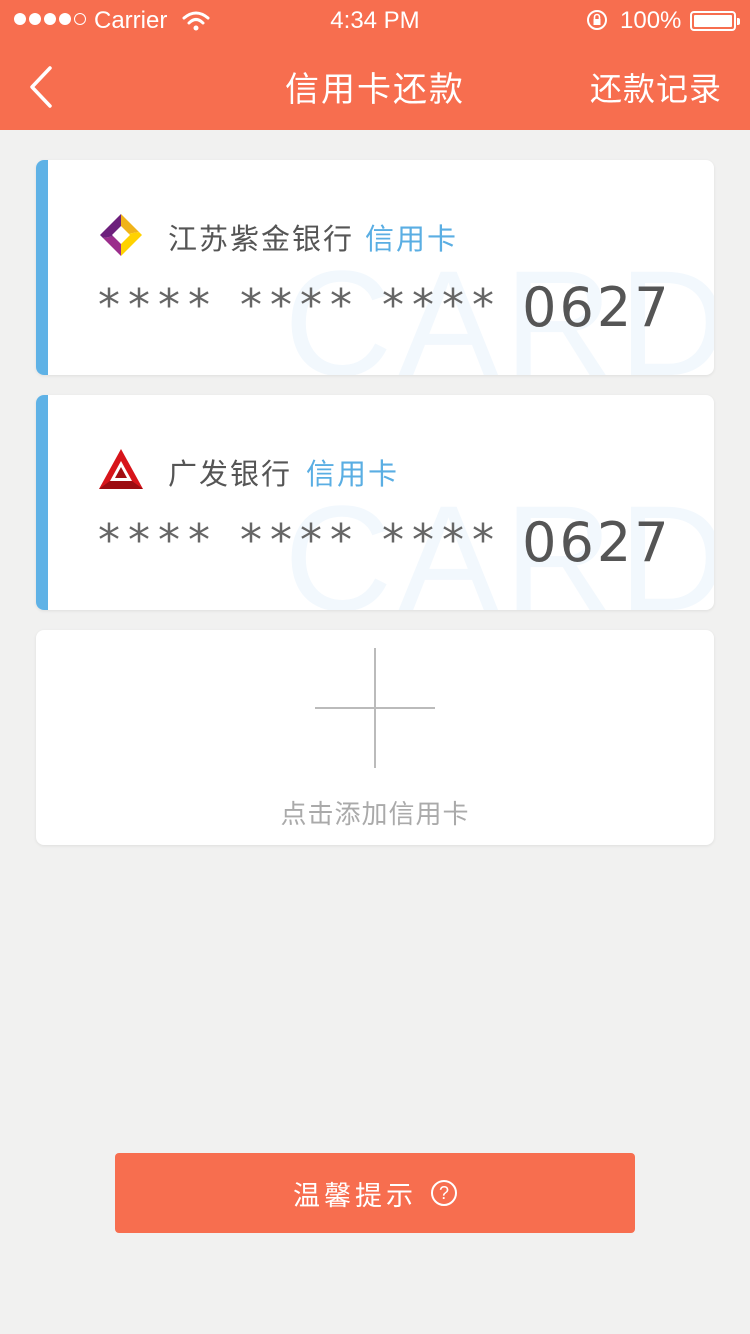  I want to click on header-bar: Carrier 4:34 PM 100% 信用卡还款 还款记录, so click(375, 65).